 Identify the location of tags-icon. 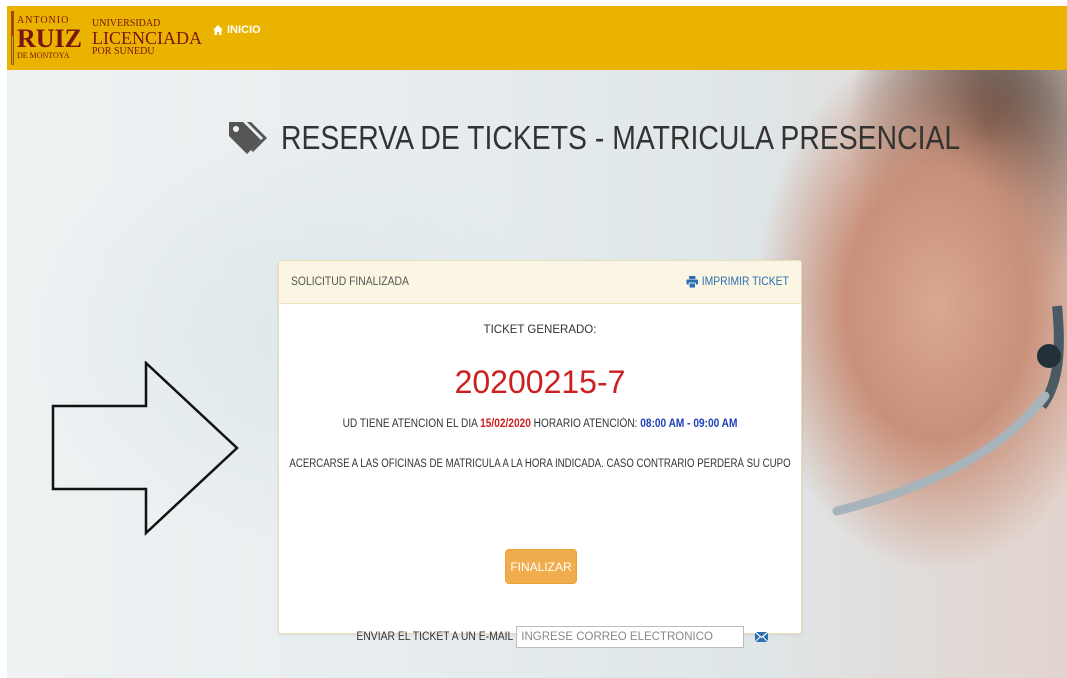
(248, 138).